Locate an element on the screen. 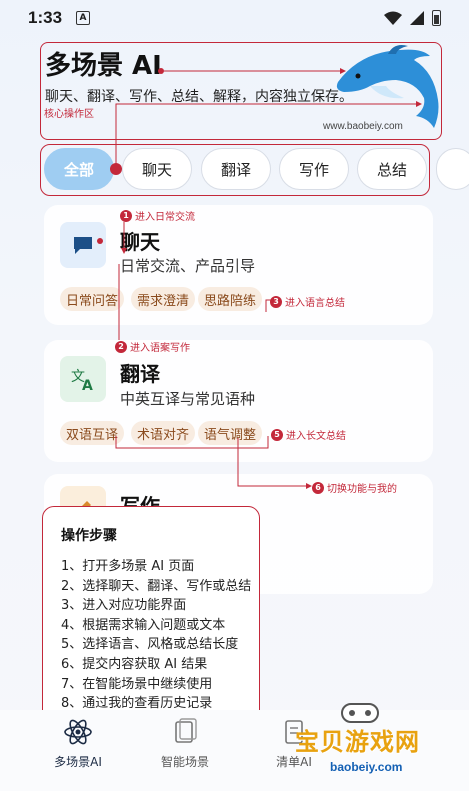  annotation-3: 3 进入语言总结 is located at coordinates (307, 301).